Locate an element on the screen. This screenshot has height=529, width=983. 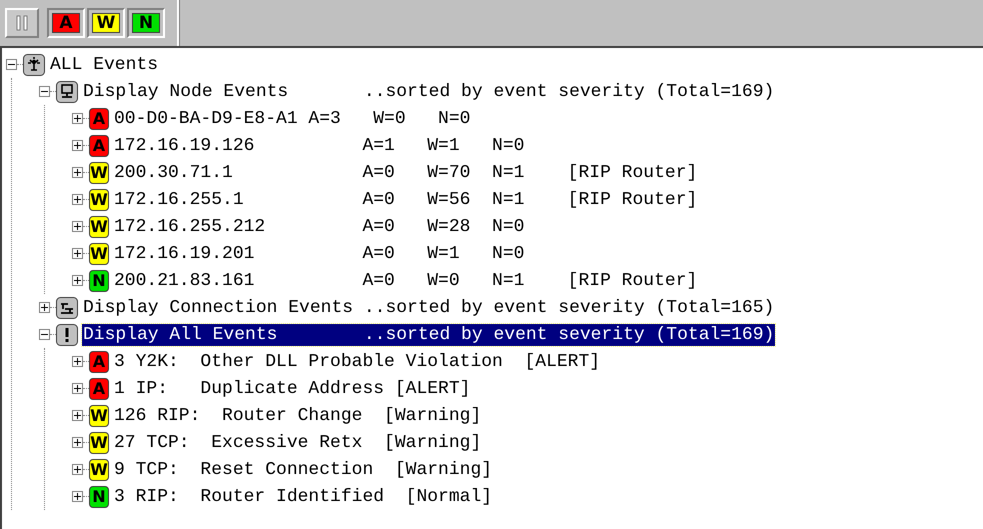
tree-item: Display Node Events ..sorted by event severity (Total=169) is located at coordinates (429, 91).